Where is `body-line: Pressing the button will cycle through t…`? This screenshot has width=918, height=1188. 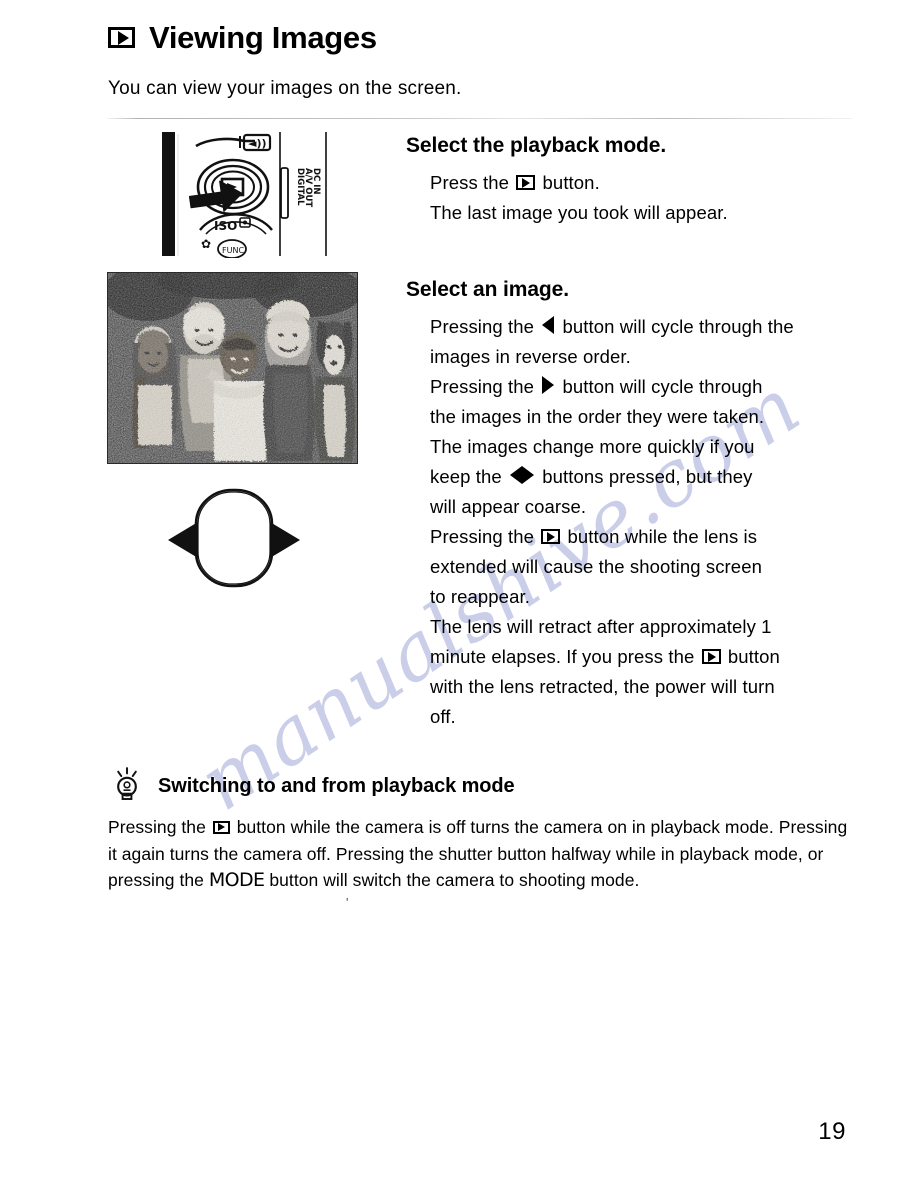
body-line: Pressing the button will cycle through t… is located at coordinates (612, 326).